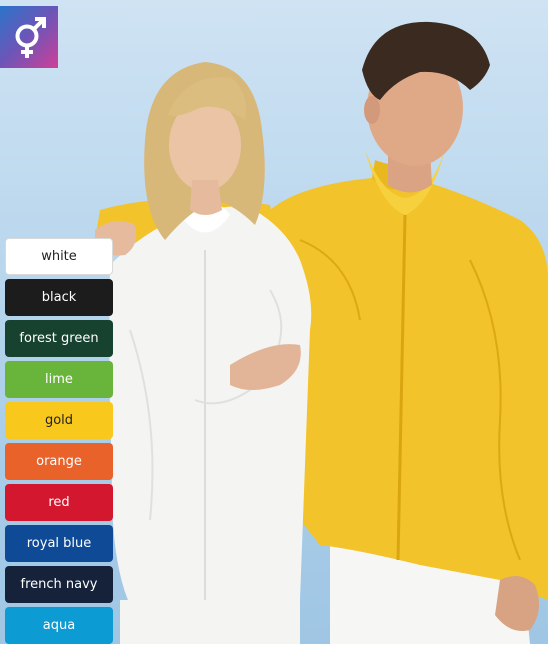  Describe the element at coordinates (59, 461) in the screenshot. I see `color-swatch-orange: orange` at that location.